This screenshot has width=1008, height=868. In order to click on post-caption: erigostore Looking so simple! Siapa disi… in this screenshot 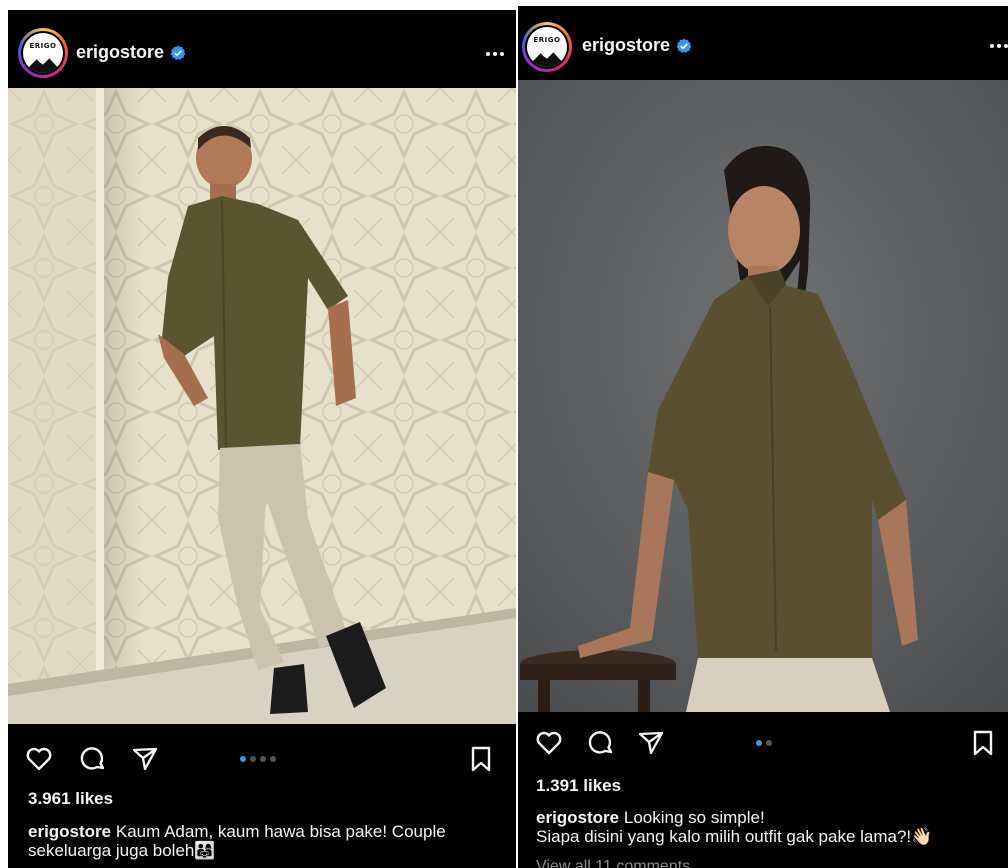, I will do `click(771, 827)`.